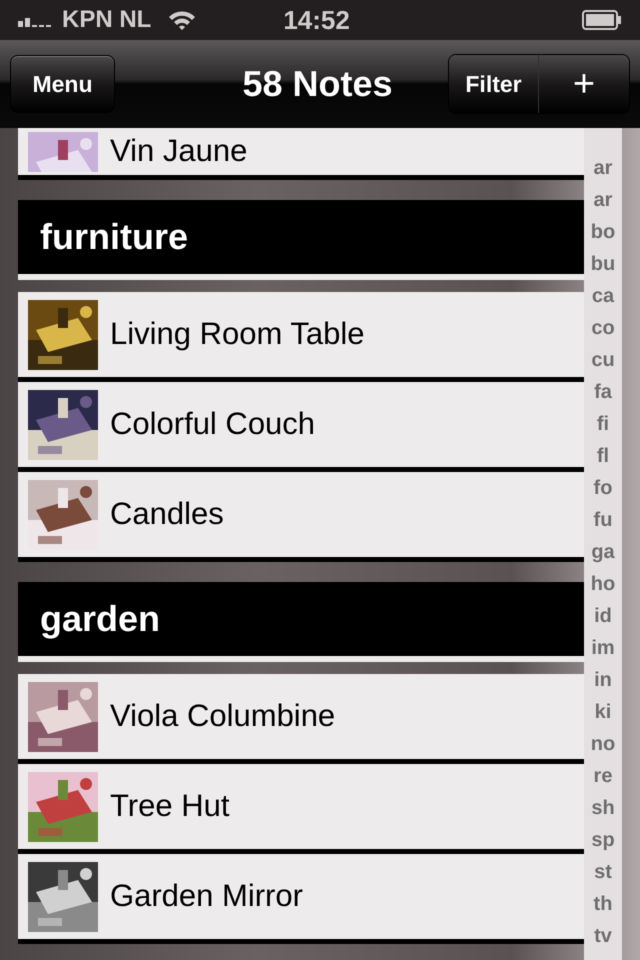 The height and width of the screenshot is (960, 640). I want to click on note-row: Tree Hut, so click(301, 809).